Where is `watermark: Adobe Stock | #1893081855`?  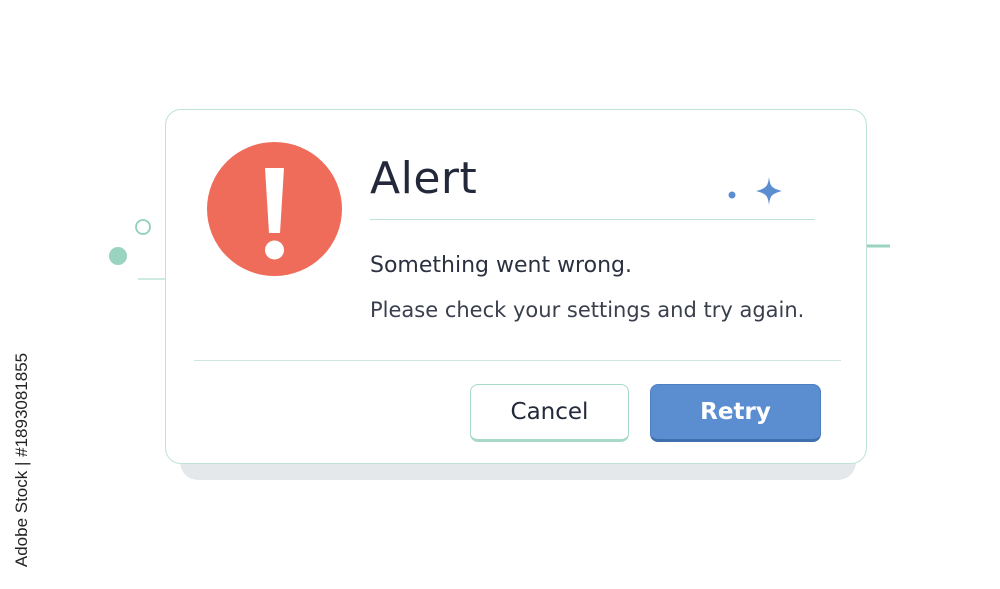
watermark: Adobe Stock | #1893081855 is located at coordinates (22, 460).